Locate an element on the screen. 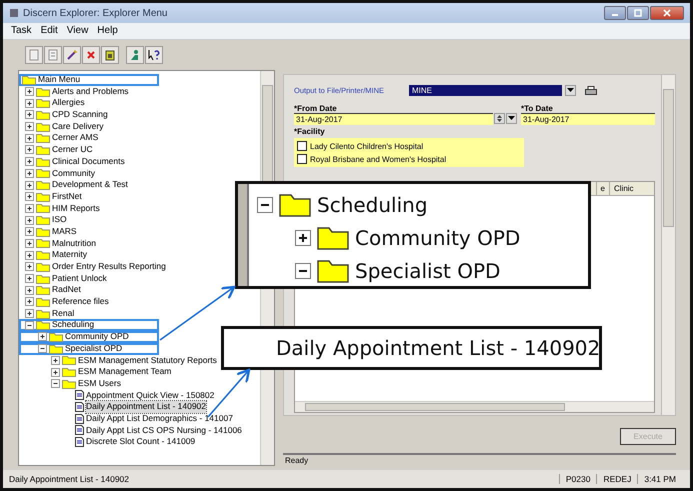  tree-item: Maternity is located at coordinates (55, 255).